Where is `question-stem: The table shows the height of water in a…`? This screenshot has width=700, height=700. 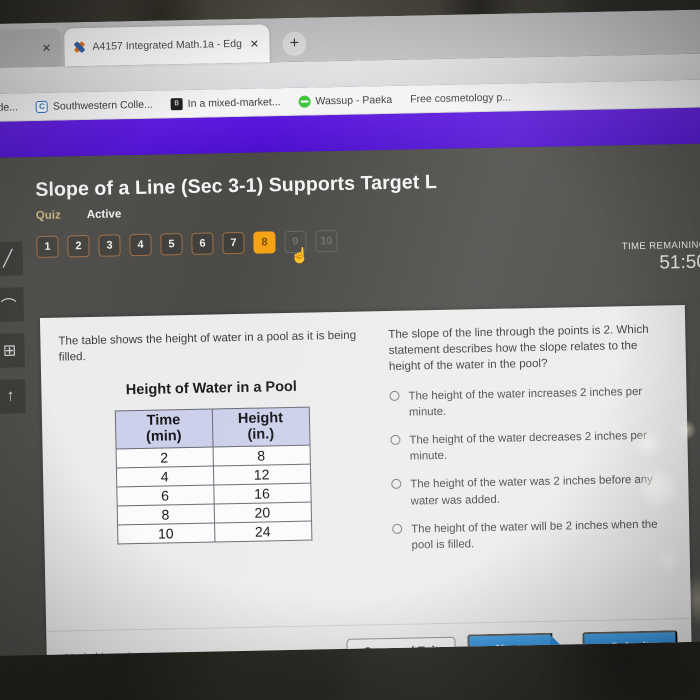
question-stem: The table shows the height of water in a… is located at coordinates (207, 346).